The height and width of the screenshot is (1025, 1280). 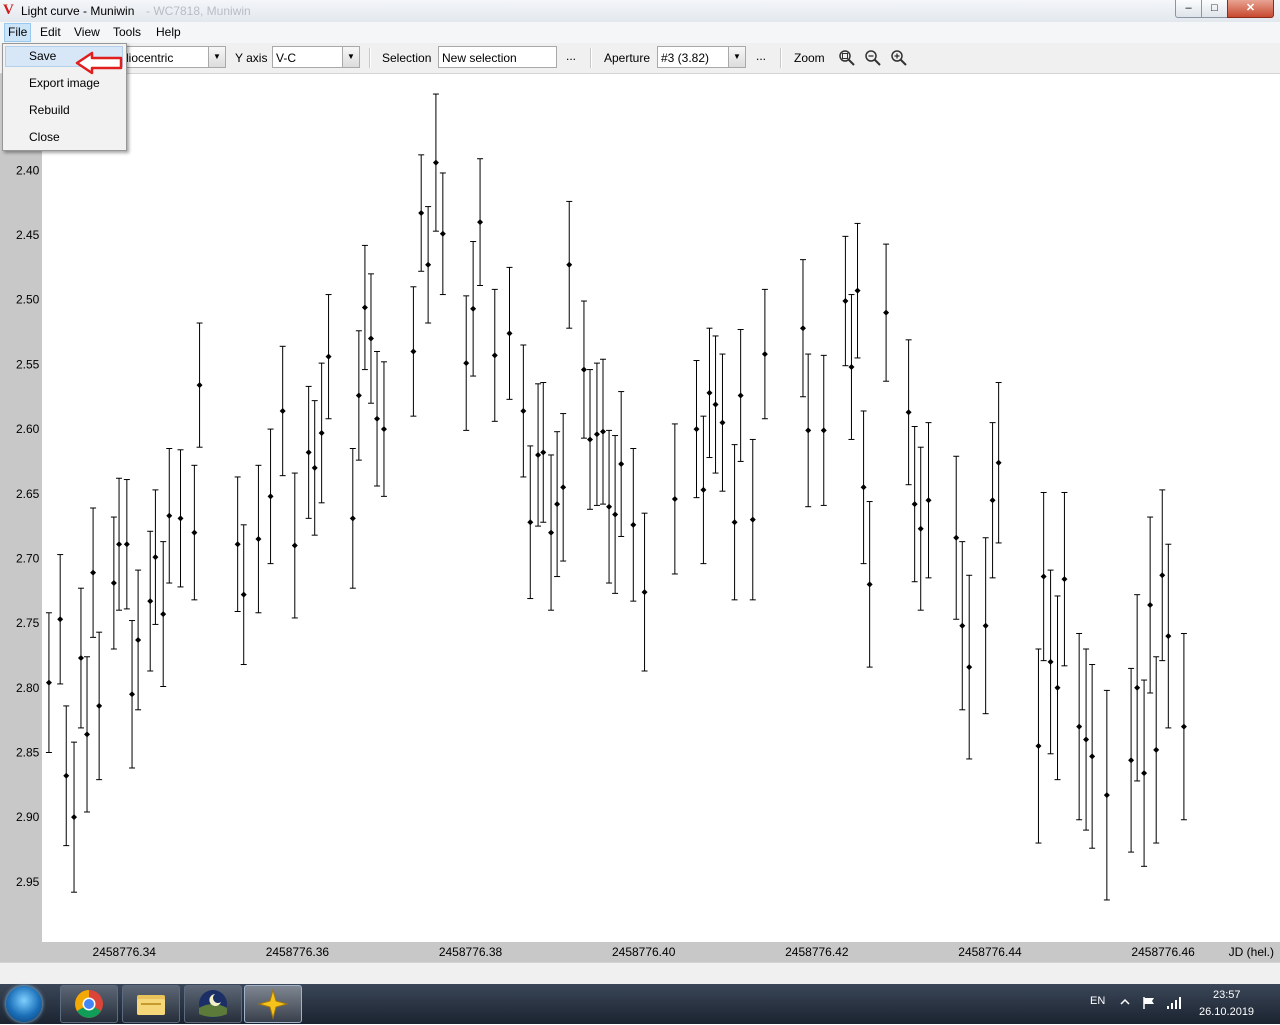 I want to click on muniwin-logo-icon: V, so click(x=8, y=10).